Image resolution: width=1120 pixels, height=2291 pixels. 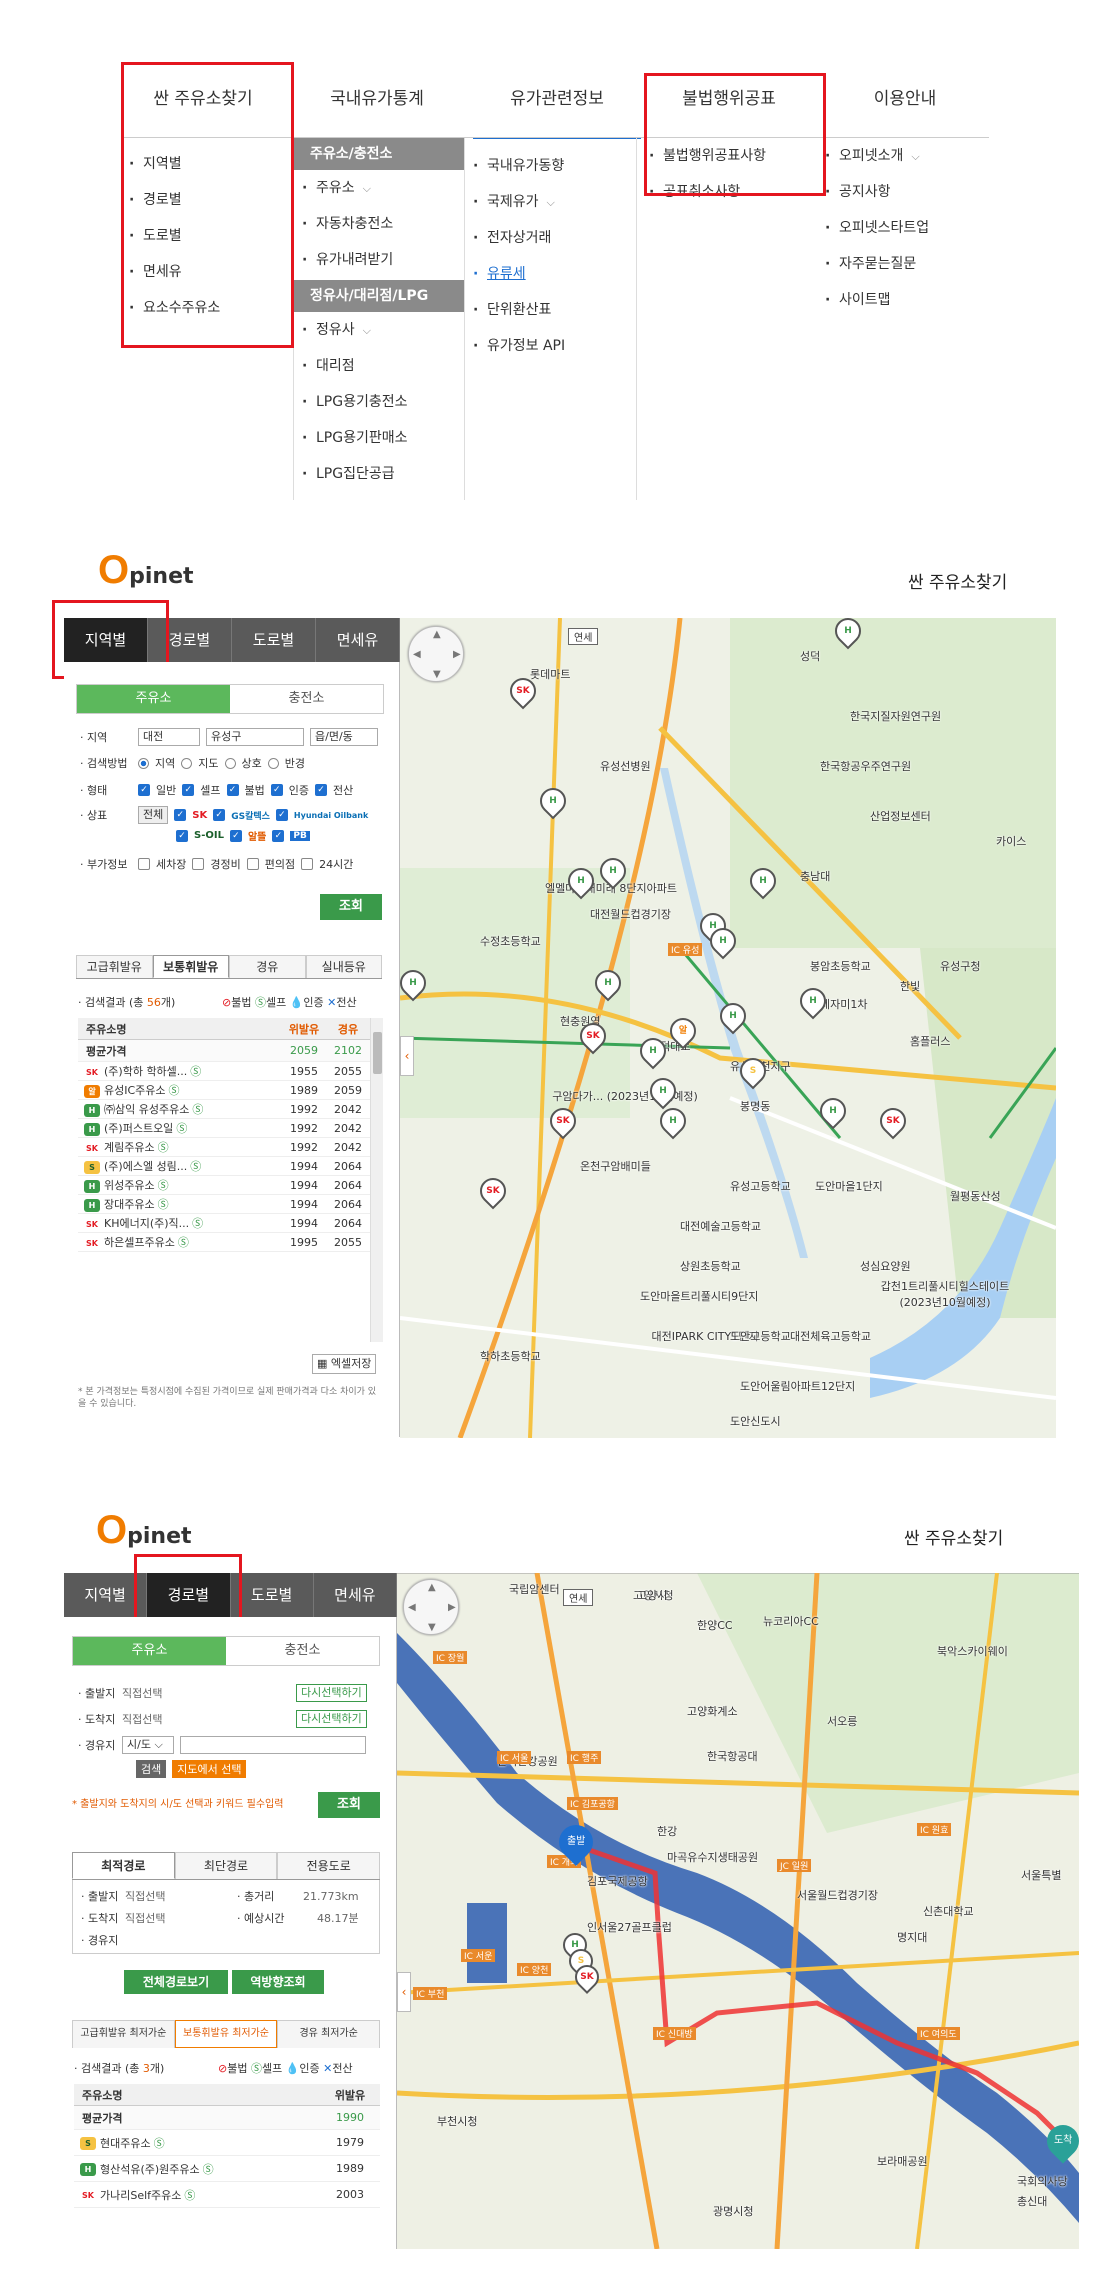 I want to click on checkbox-altteul: ✓, so click(x=235, y=835).